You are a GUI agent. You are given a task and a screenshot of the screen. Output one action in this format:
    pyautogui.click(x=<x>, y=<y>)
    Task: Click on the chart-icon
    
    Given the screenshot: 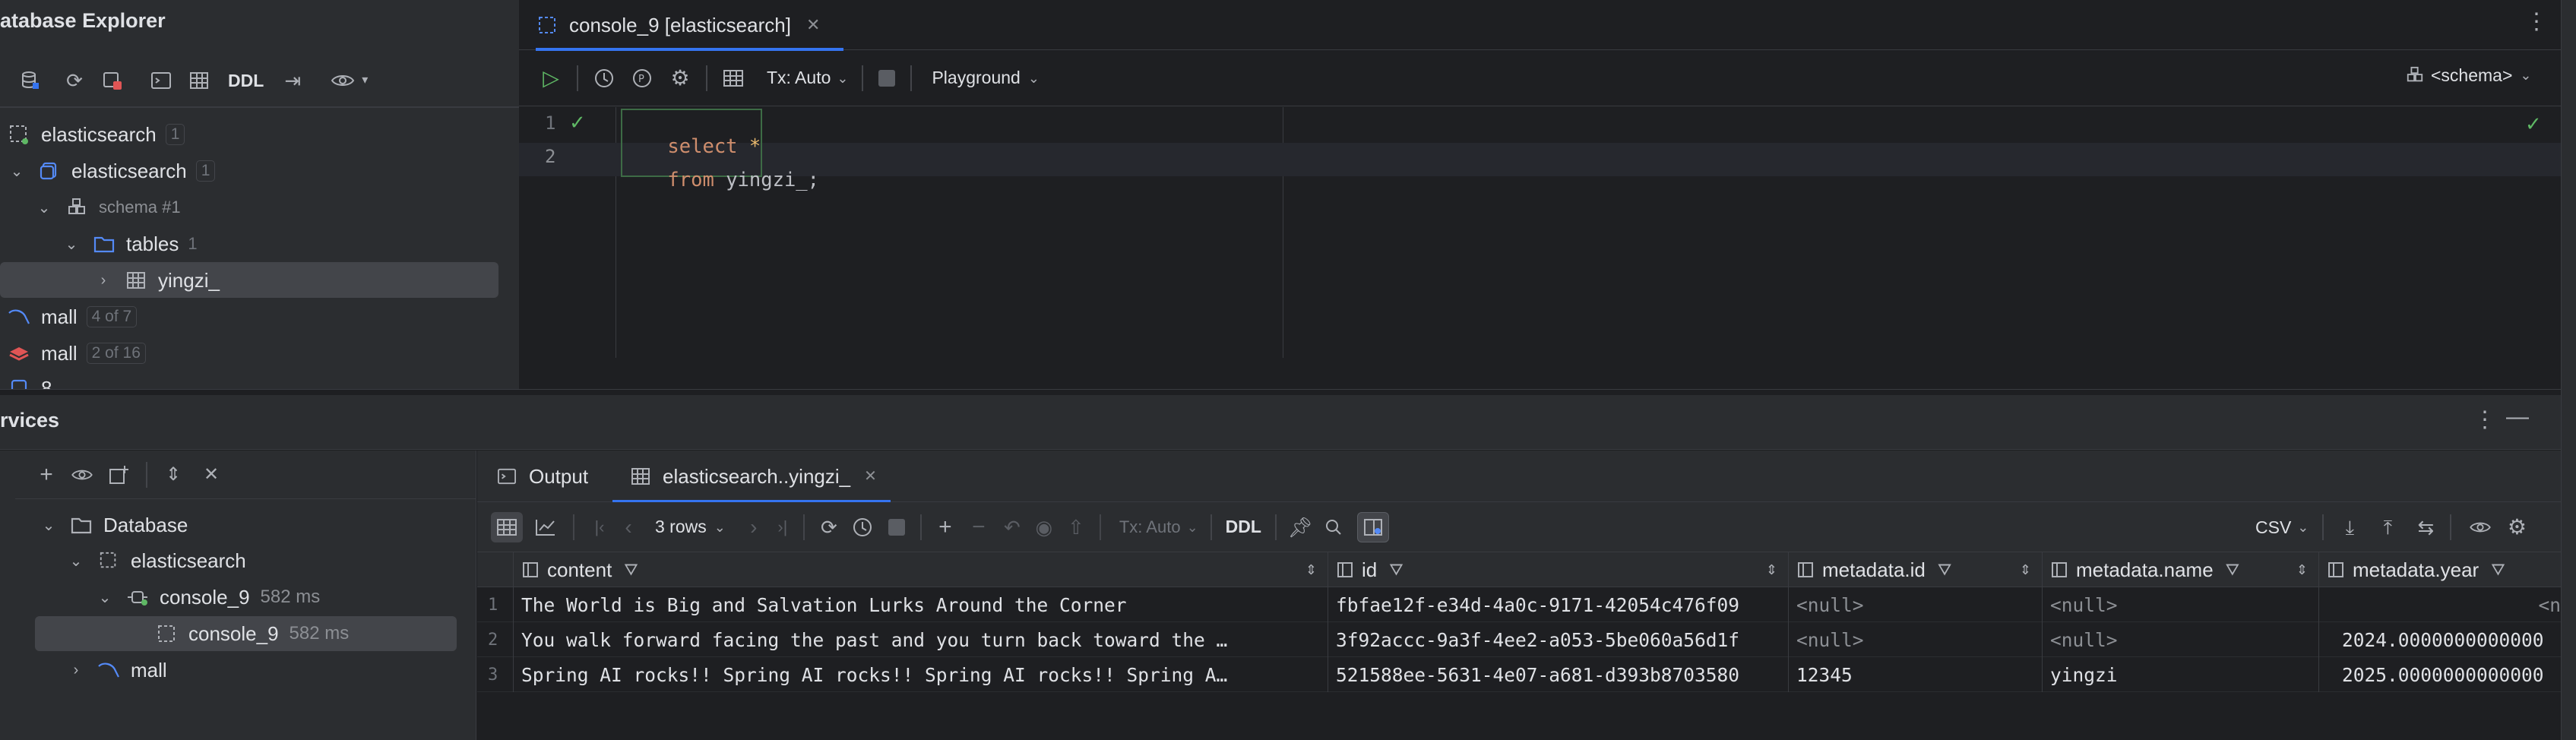 What is the action you would take?
    pyautogui.click(x=545, y=527)
    